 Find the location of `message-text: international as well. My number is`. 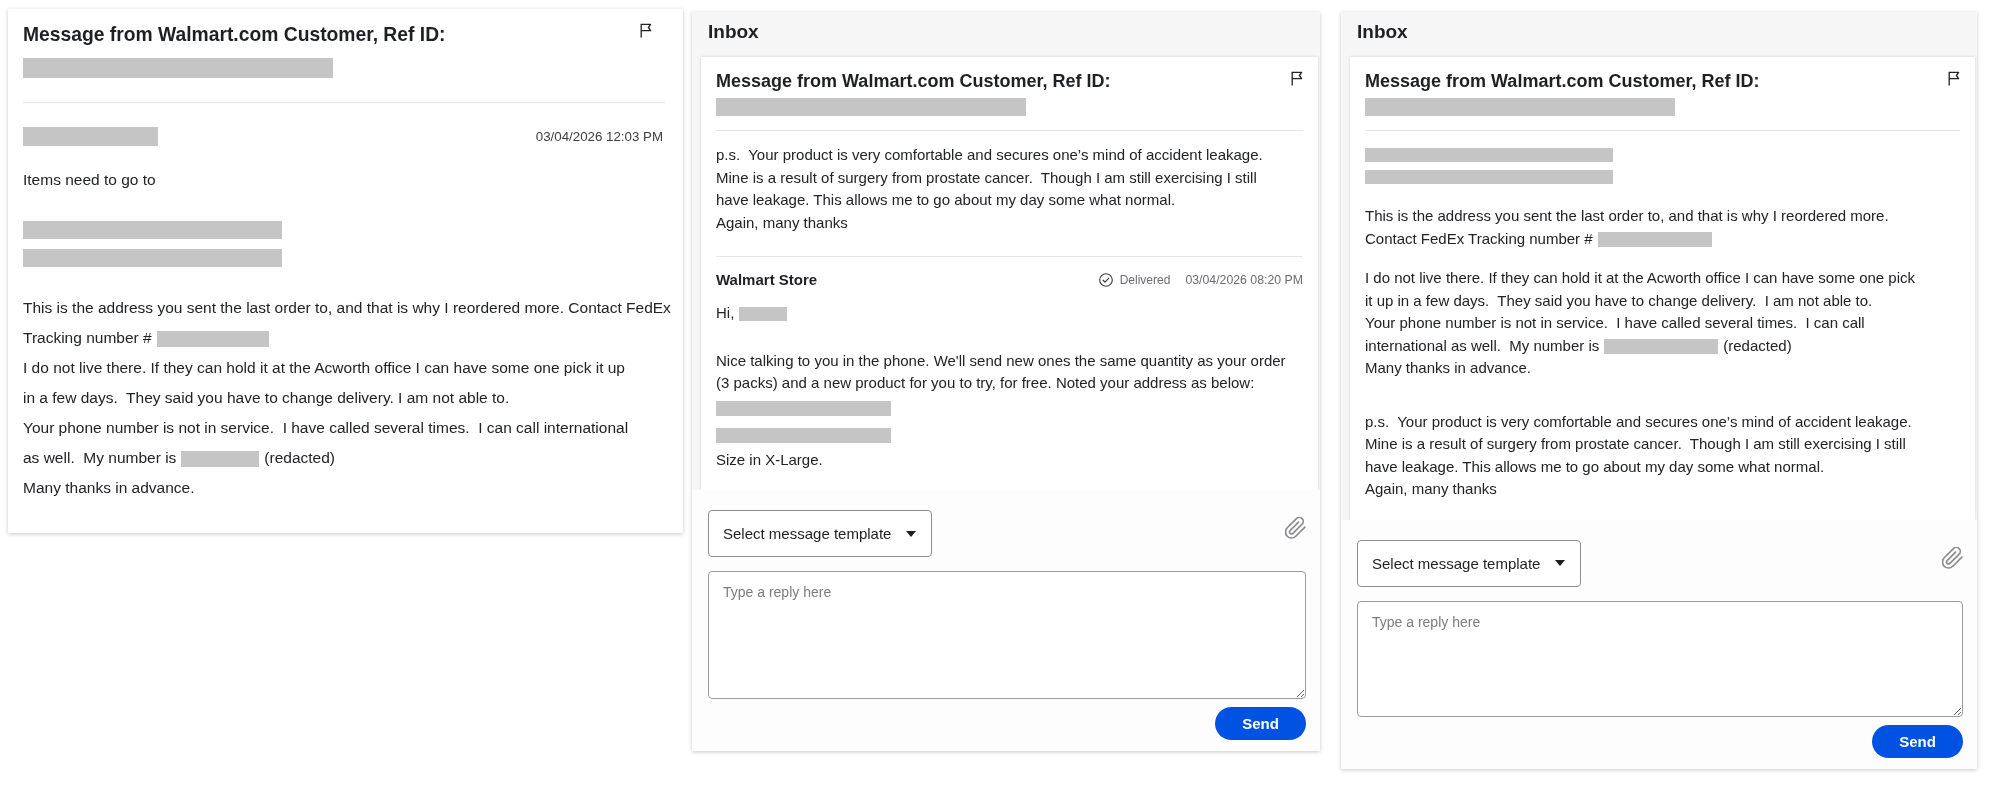

message-text: international as well. My number is is located at coordinates (1482, 345).